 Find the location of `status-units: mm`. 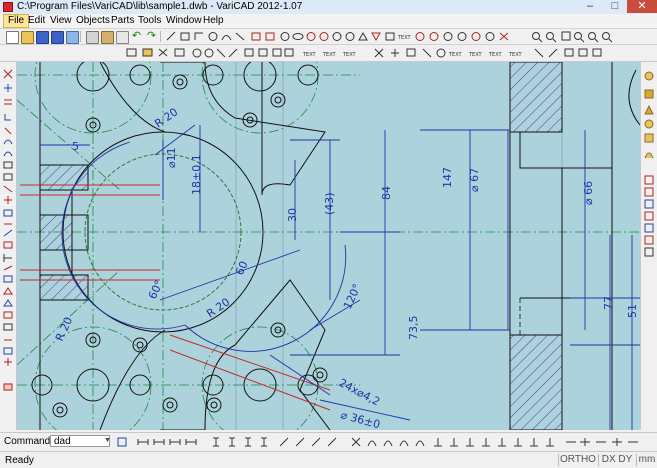

status-units: mm is located at coordinates (646, 460).